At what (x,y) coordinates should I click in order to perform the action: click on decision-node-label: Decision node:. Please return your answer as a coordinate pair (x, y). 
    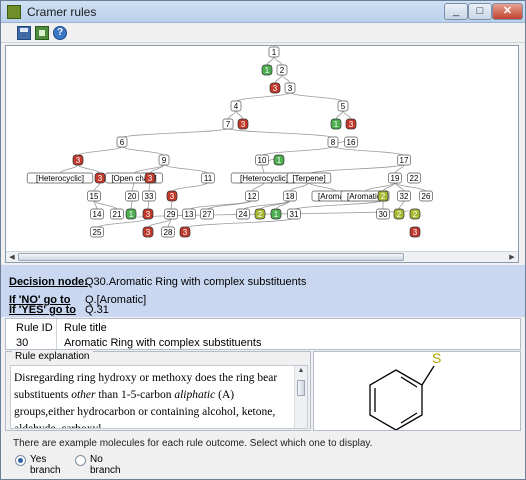
    Looking at the image, I should click on (48, 282).